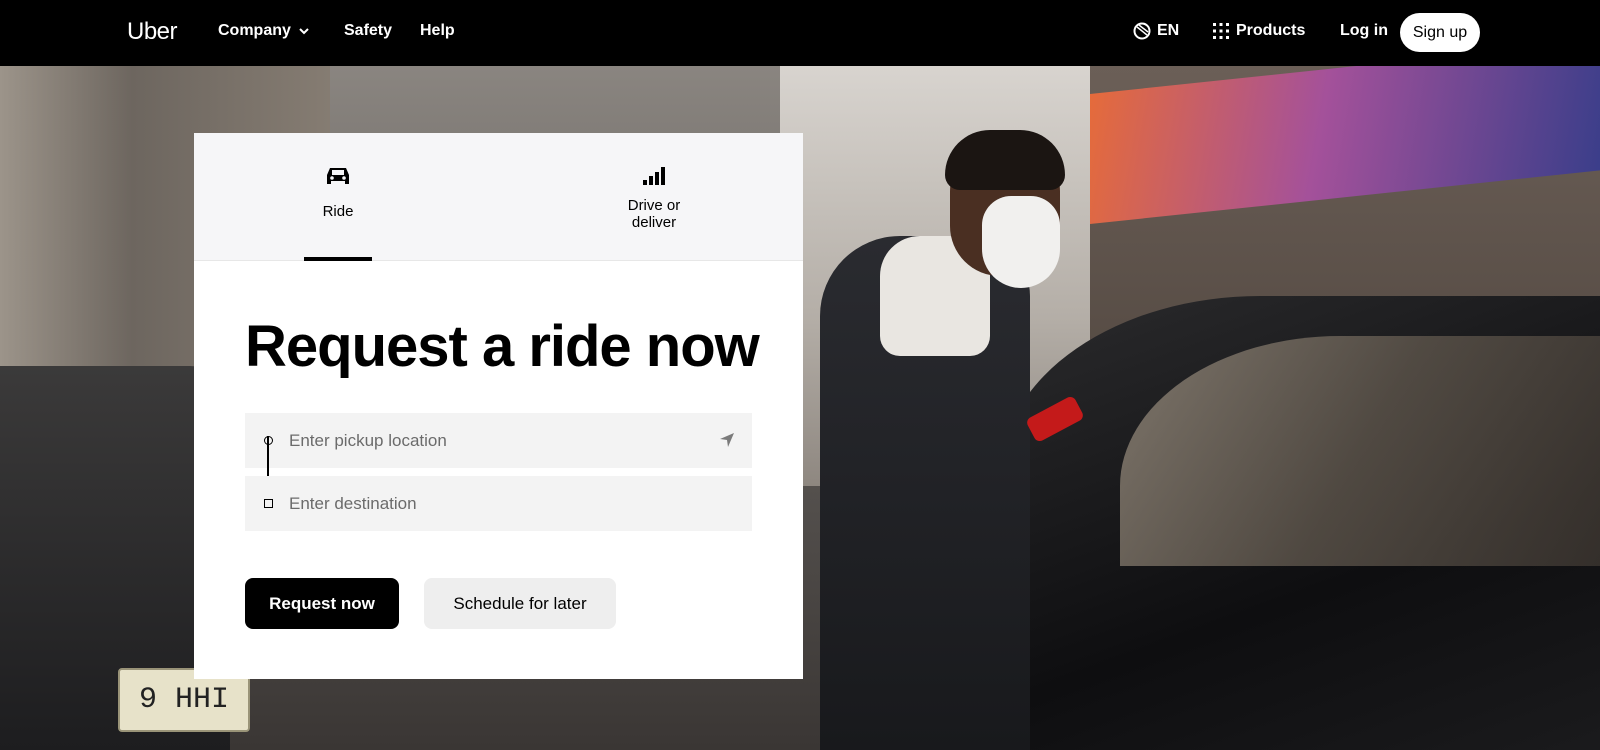  I want to click on login-link: Log in, so click(1364, 31).